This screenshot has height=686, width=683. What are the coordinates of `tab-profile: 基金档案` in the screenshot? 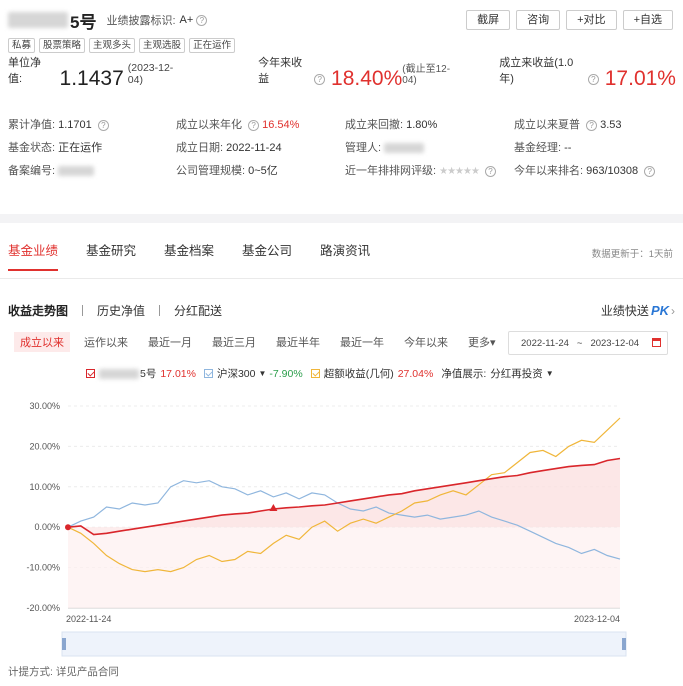 It's located at (189, 255).